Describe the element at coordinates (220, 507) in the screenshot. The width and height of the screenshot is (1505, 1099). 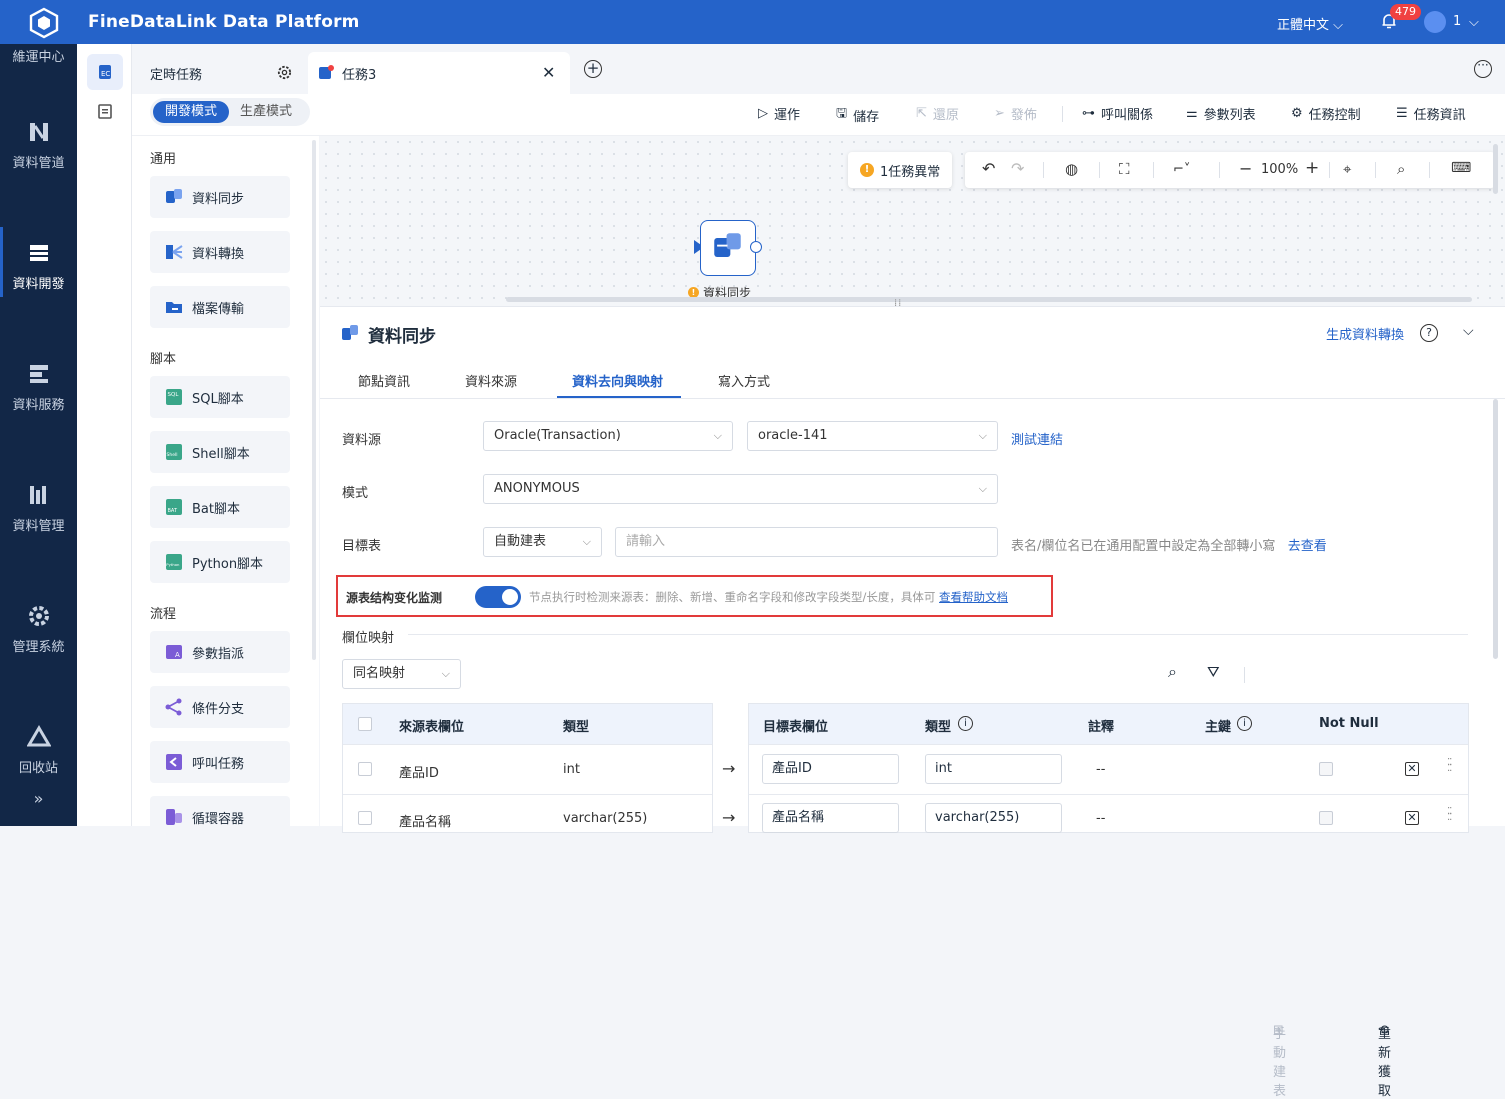
I see `palette-item-bat-script: BAT Bat腳本` at that location.